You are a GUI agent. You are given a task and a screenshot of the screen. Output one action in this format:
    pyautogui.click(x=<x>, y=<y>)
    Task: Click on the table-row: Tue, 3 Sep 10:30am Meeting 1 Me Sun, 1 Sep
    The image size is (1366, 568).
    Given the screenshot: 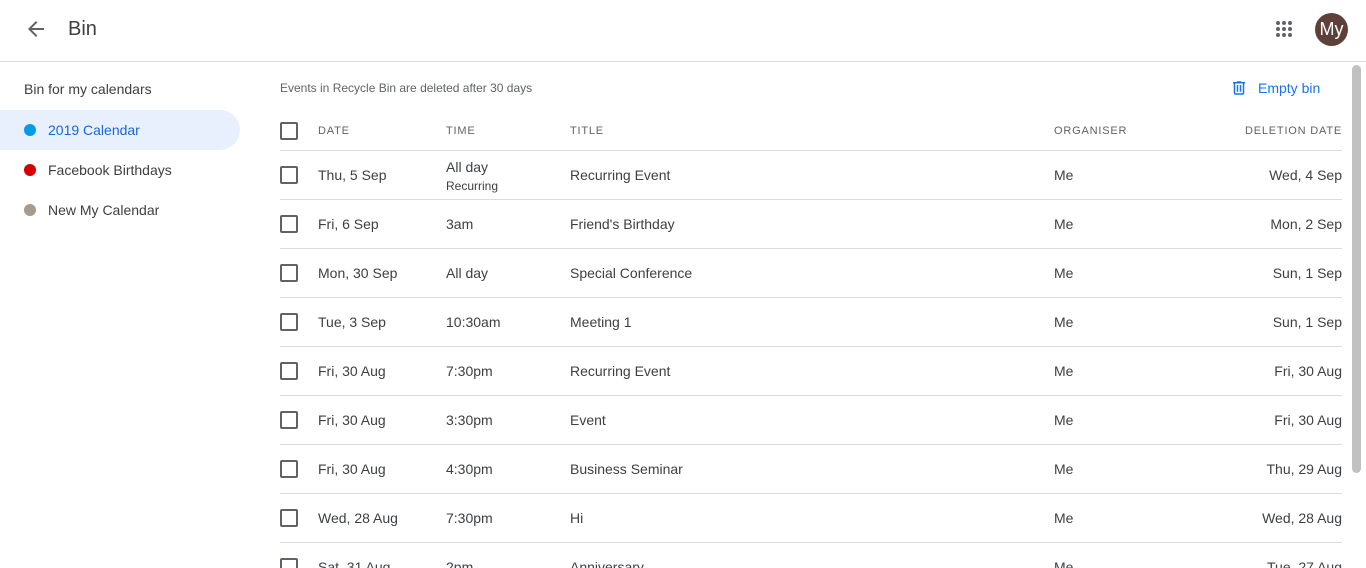 What is the action you would take?
    pyautogui.click(x=811, y=322)
    